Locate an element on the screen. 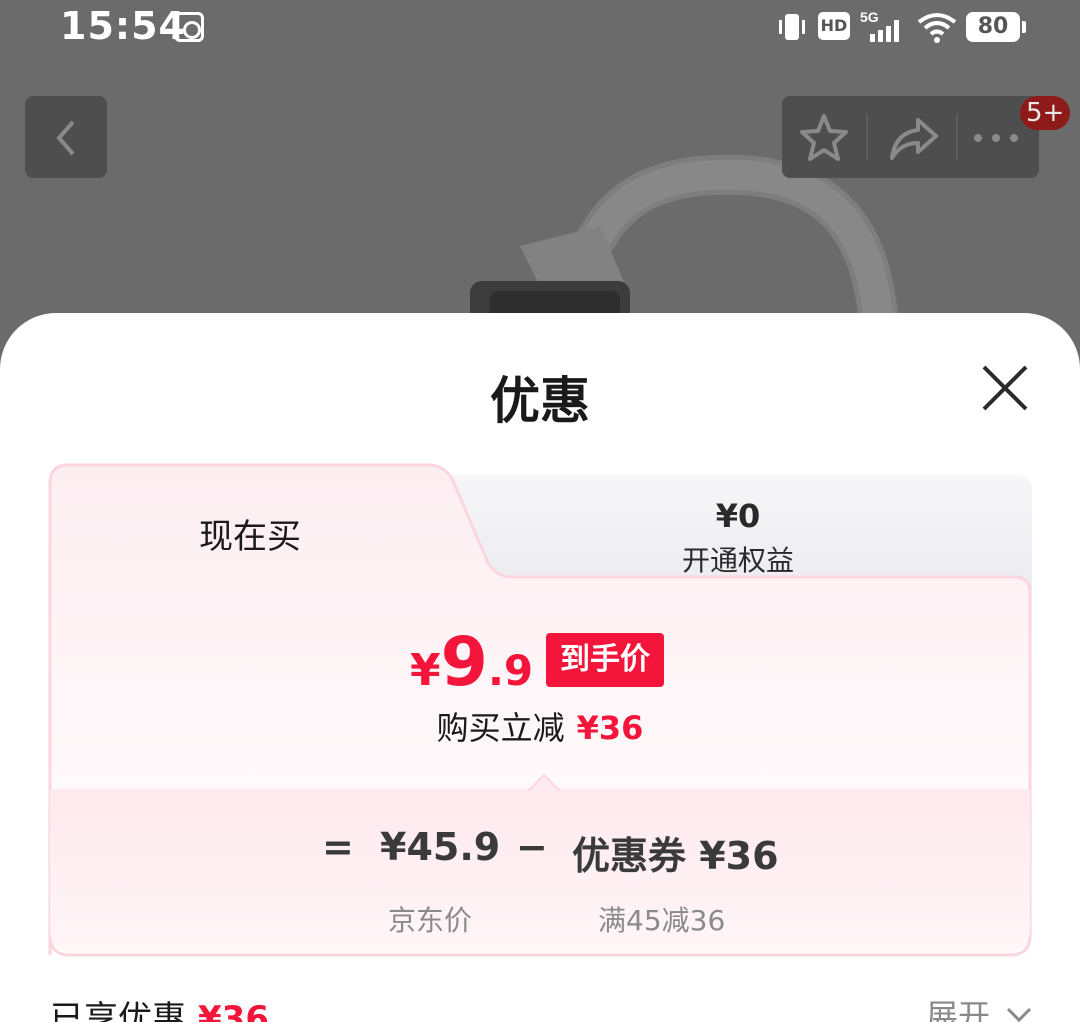 Image resolution: width=1080 pixels, height=1022 pixels. price-integer: 9 is located at coordinates (464, 662).